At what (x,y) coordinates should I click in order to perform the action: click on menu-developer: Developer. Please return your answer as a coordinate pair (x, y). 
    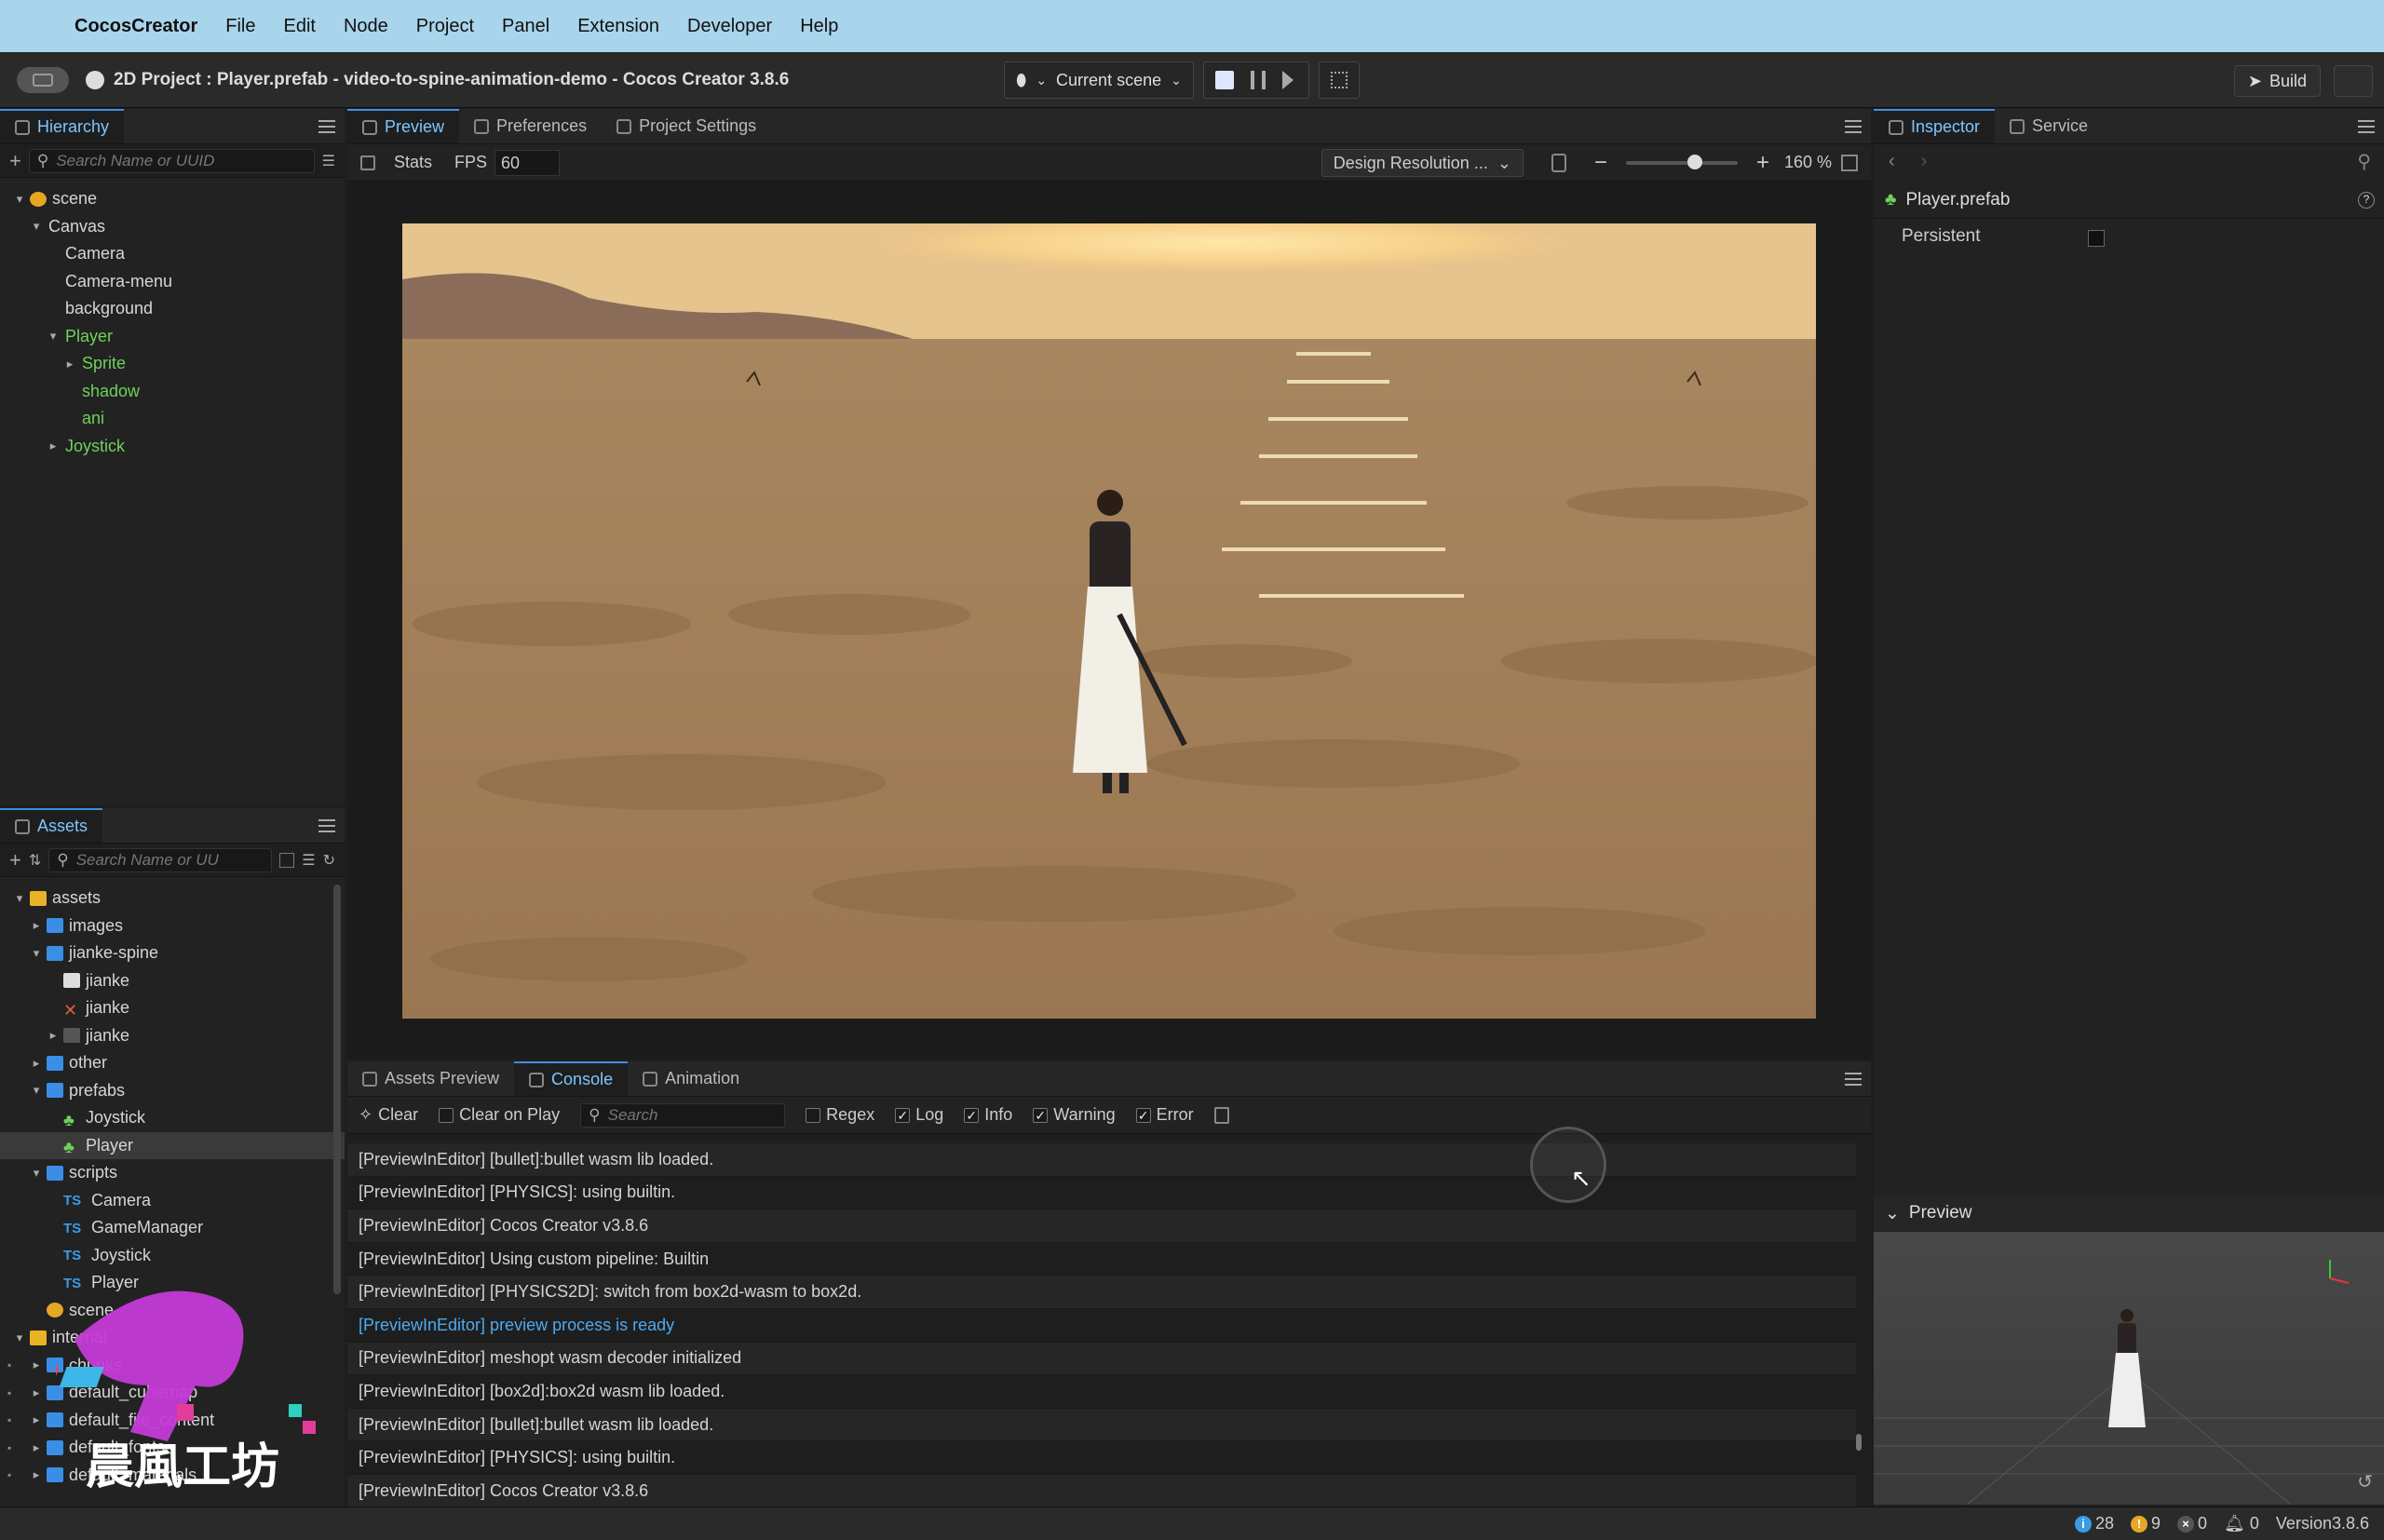
    Looking at the image, I should click on (729, 27).